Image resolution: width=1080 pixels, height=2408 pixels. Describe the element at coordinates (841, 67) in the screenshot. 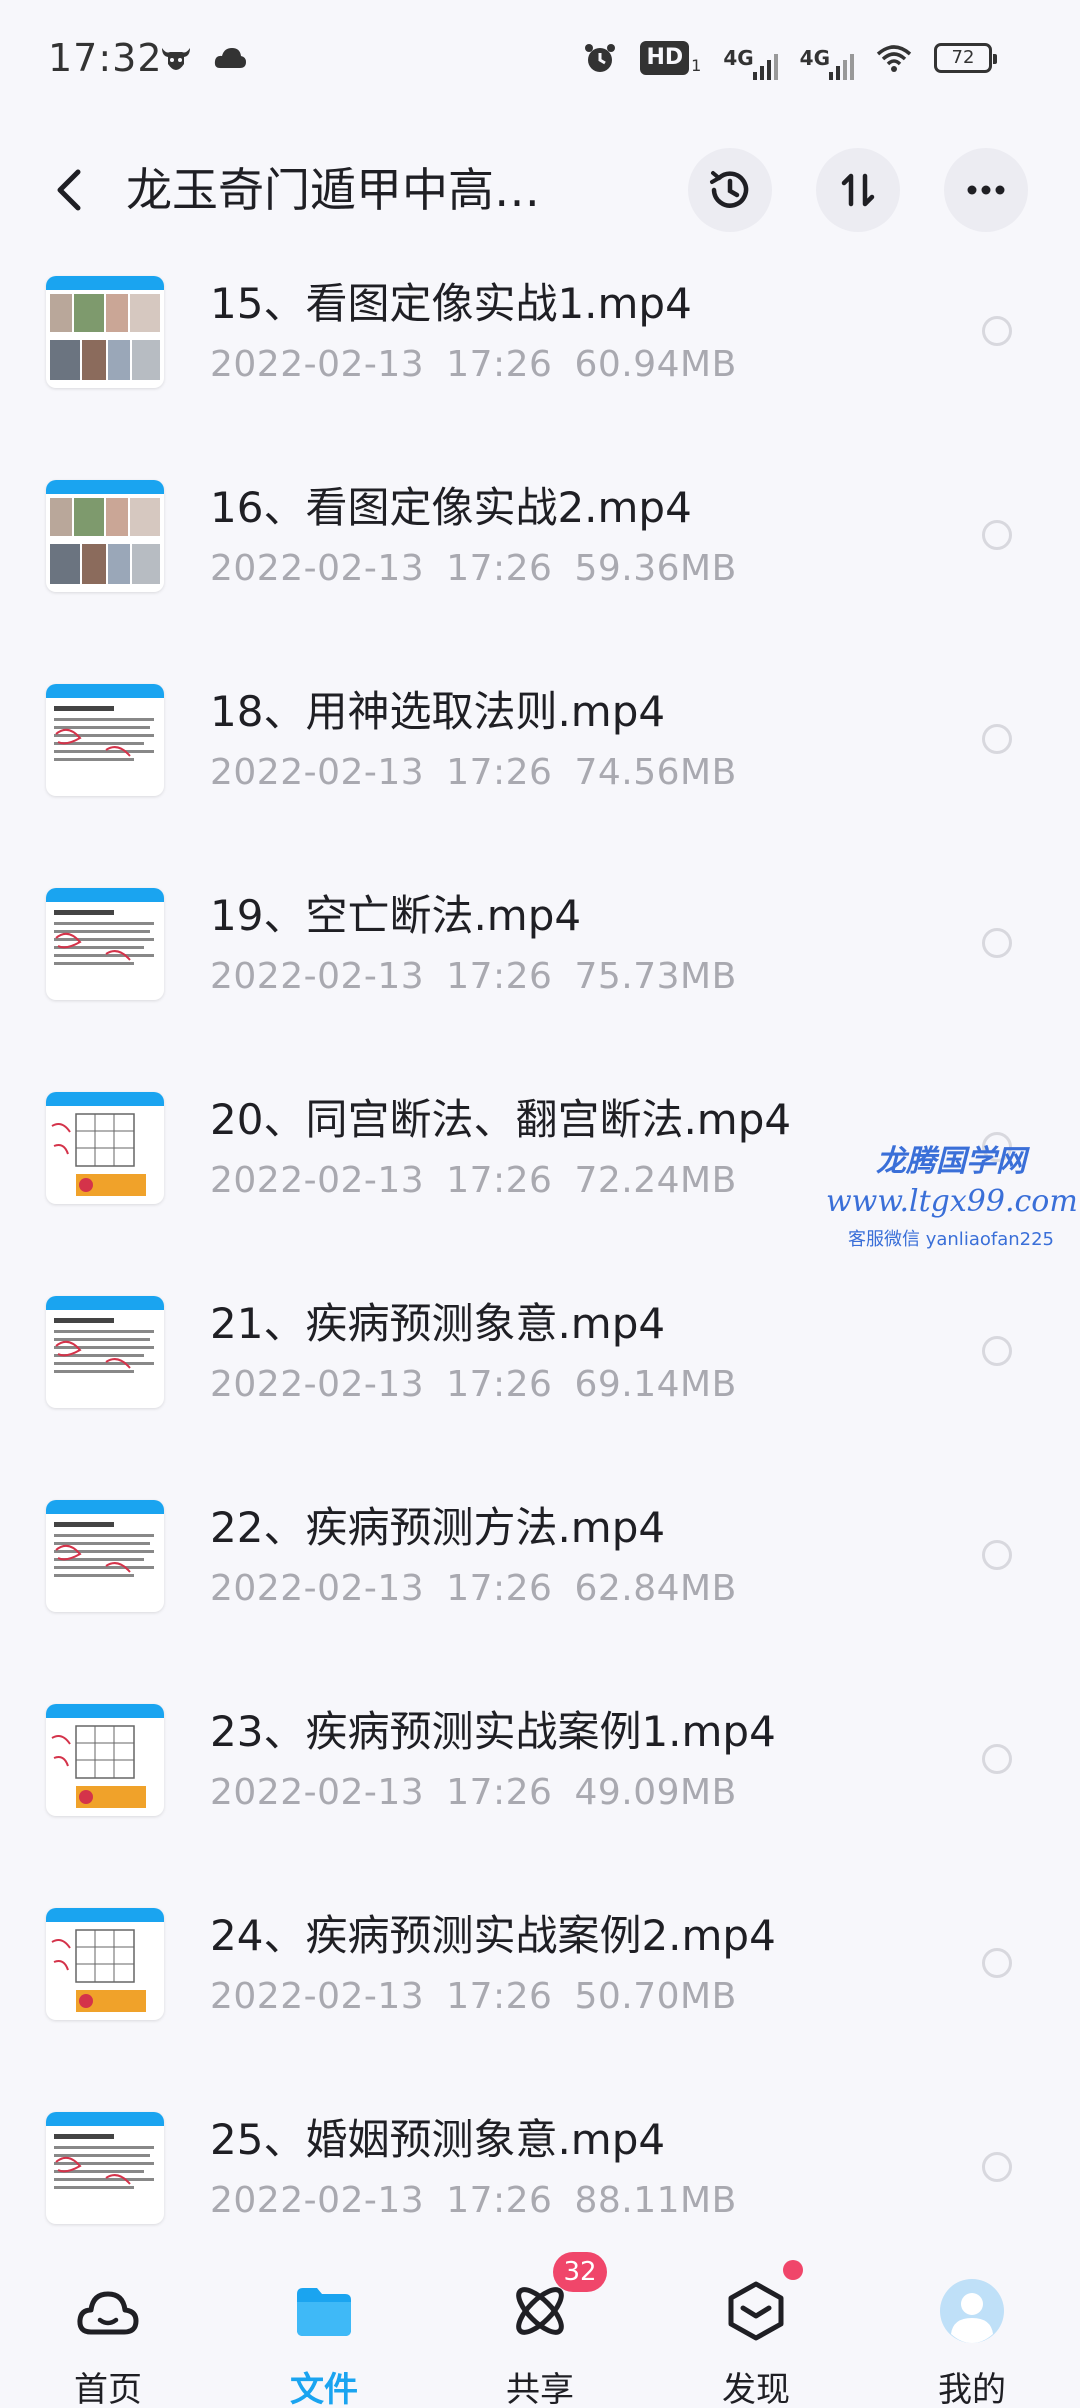

I see `signal-bars-icon` at that location.